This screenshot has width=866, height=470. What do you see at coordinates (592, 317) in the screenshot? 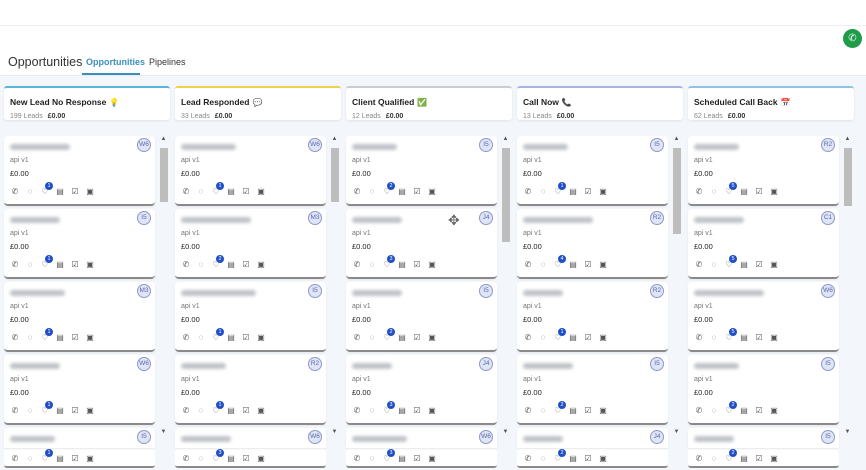
I see `opportunity-card: R2 api v1 £0.00 ✆ ◌ ♡ 1 ▤ ☑ ▣` at bounding box center [592, 317].